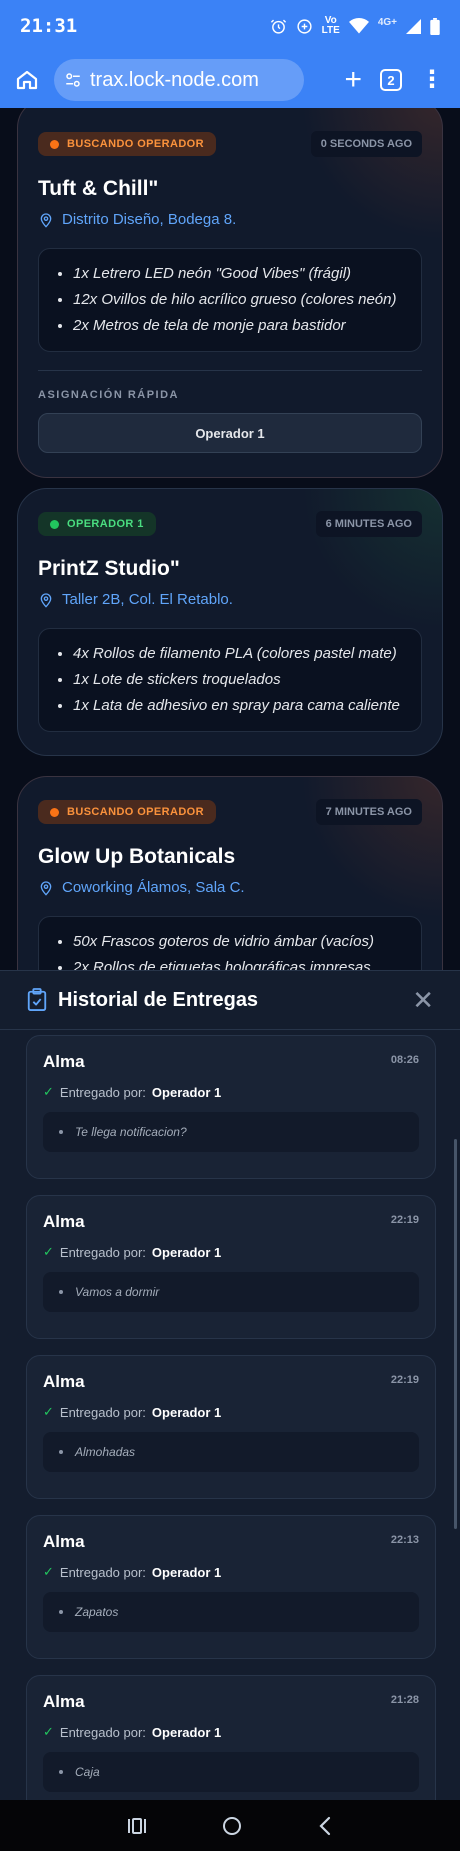 The image size is (460, 1851). I want to click on status-badge: OPERADOR 1, so click(97, 524).